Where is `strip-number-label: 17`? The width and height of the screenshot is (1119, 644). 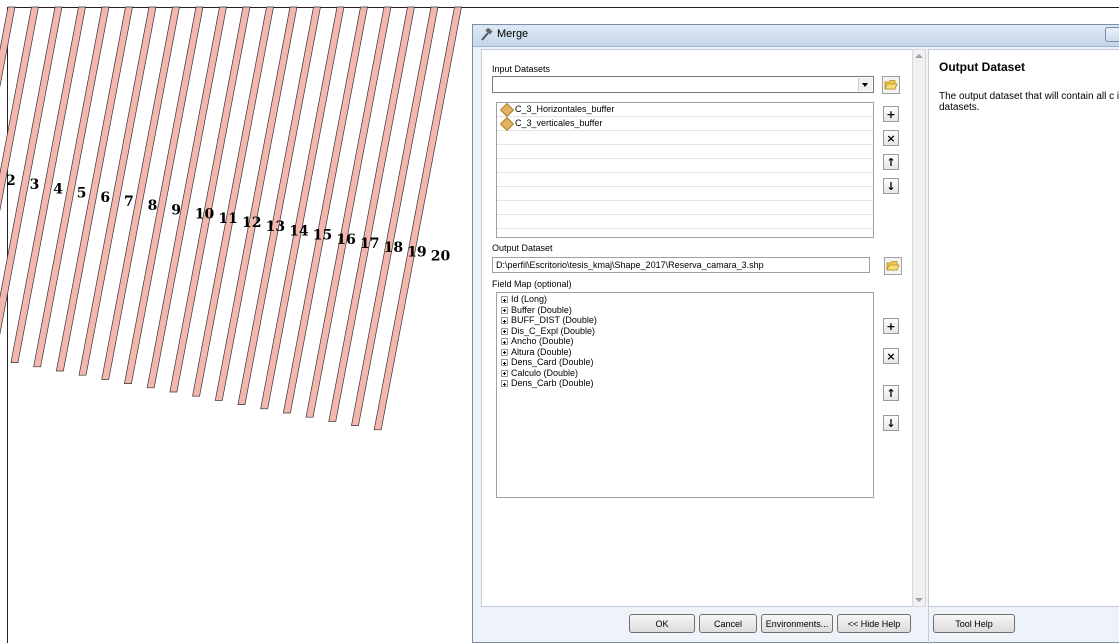
strip-number-label: 17 is located at coordinates (369, 244).